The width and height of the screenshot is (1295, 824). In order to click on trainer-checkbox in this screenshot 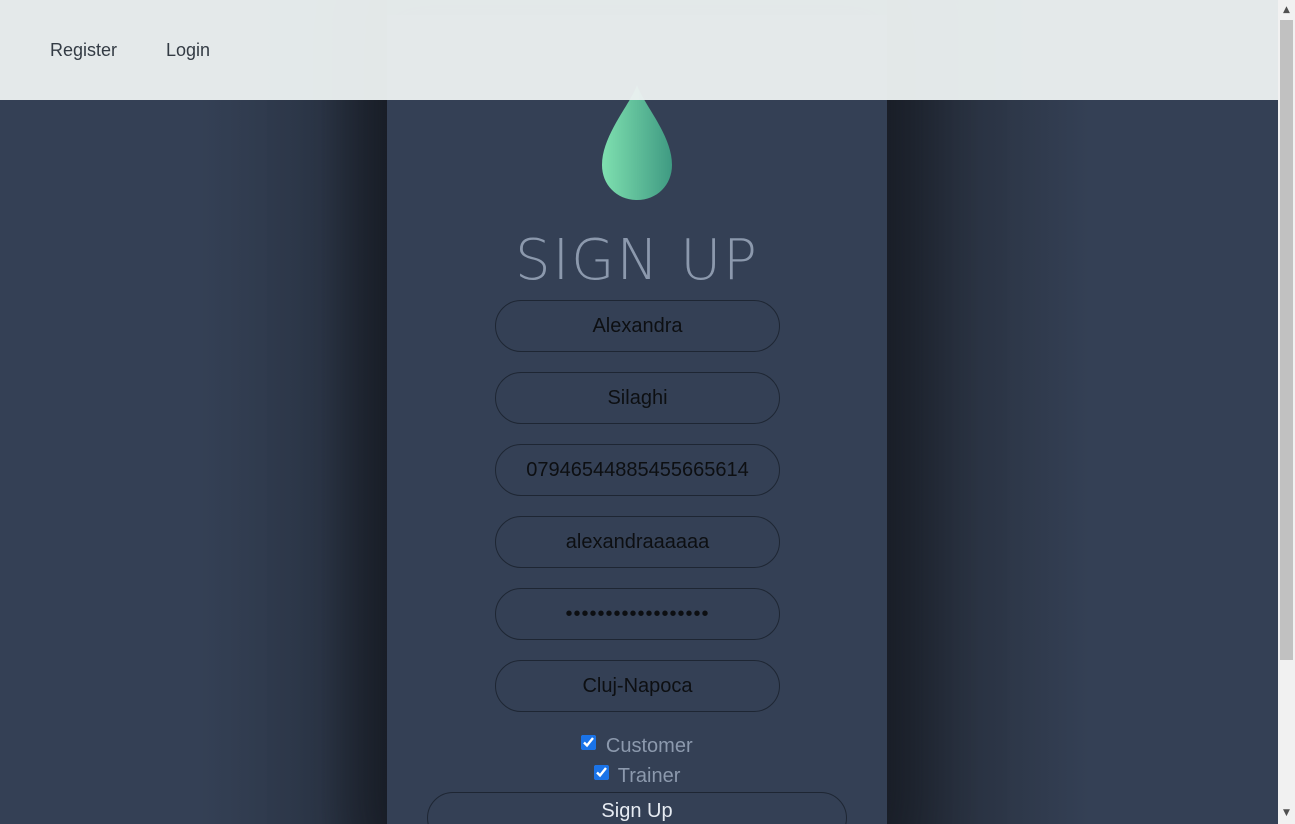, I will do `click(601, 772)`.